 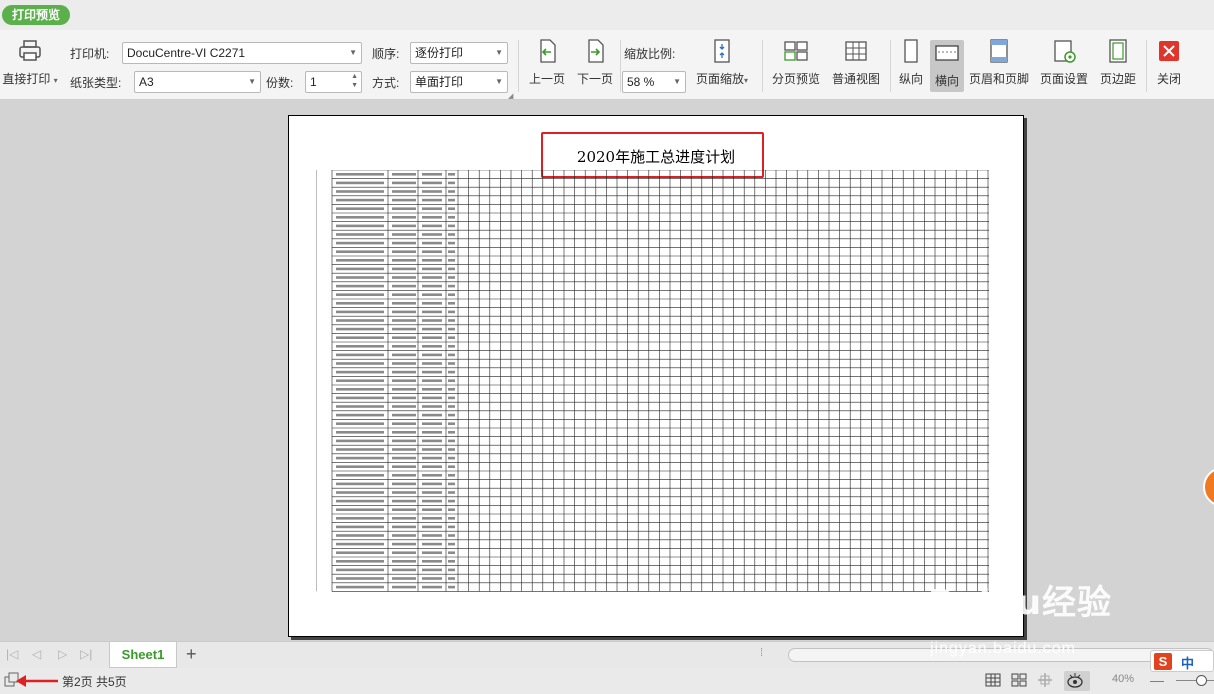 What do you see at coordinates (1188, 663) in the screenshot?
I see `ime-language: 中` at bounding box center [1188, 663].